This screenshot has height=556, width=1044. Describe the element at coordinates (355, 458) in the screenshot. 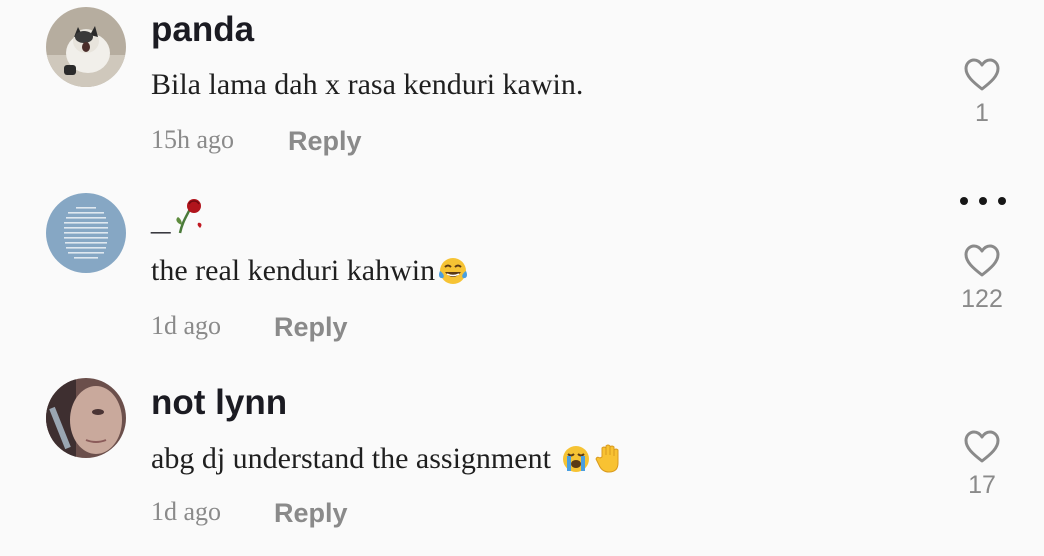

I see `comment-text-content: abg dj understand the assignment` at that location.